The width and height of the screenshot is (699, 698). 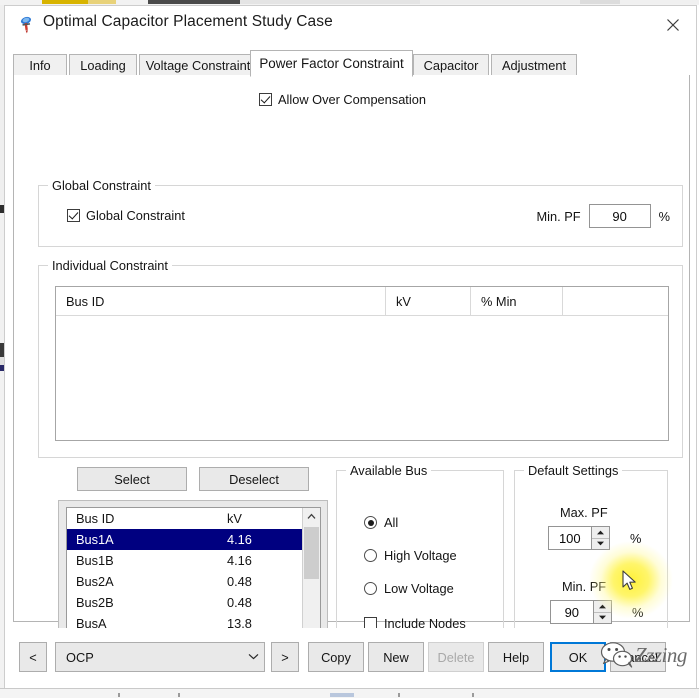 What do you see at coordinates (673, 24) in the screenshot?
I see `close-icon` at bounding box center [673, 24].